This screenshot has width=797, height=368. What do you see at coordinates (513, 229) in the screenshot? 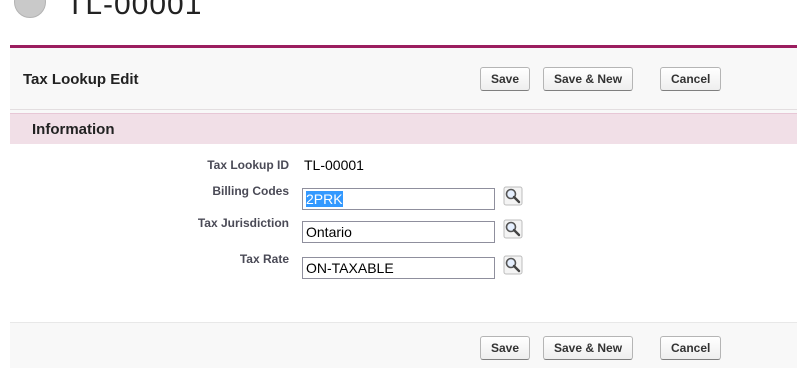
I see `tax-jurisdiction-lookup-icon` at bounding box center [513, 229].